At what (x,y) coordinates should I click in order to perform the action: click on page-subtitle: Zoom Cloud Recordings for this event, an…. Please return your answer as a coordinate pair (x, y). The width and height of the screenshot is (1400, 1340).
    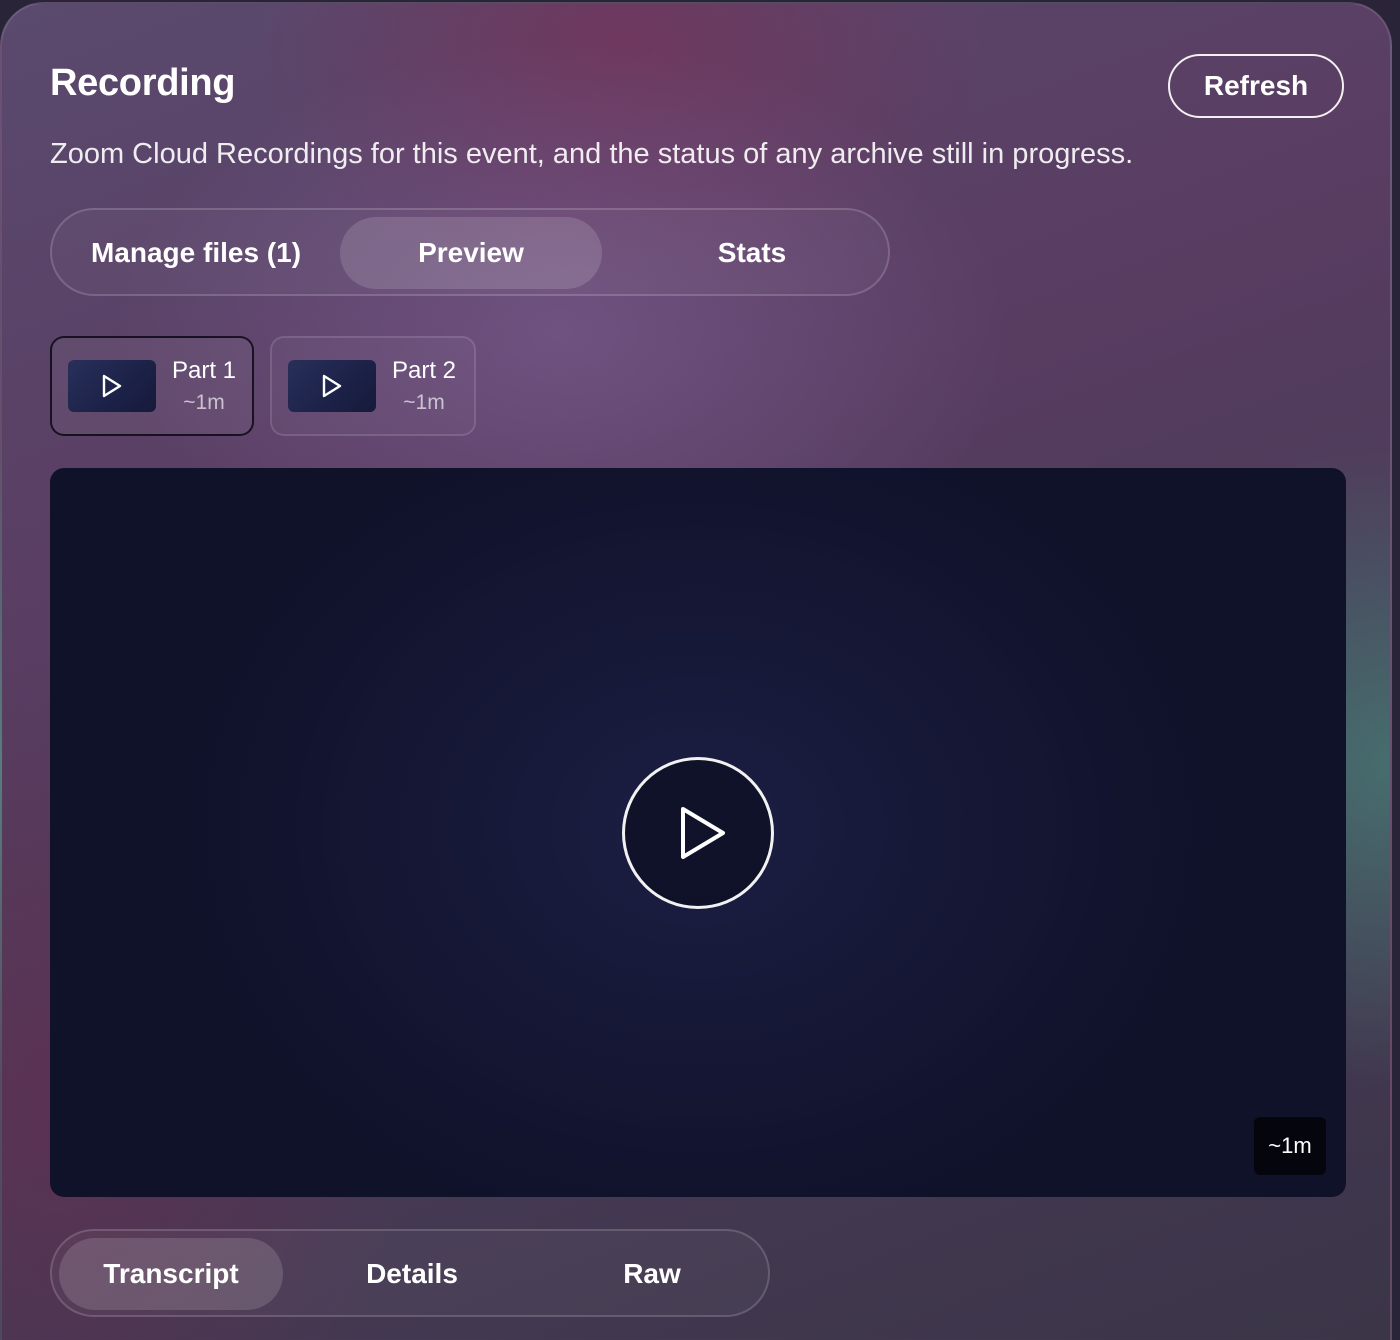
    Looking at the image, I should click on (592, 154).